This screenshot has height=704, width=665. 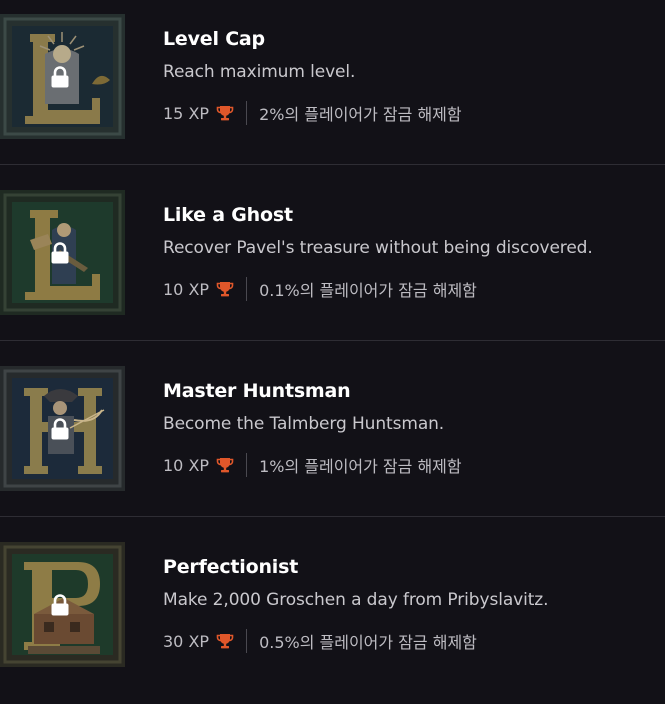 I want to click on achievement-meta: 30 XP 0.5%의 플레이어가 잠금 해제함, so click(x=320, y=641).